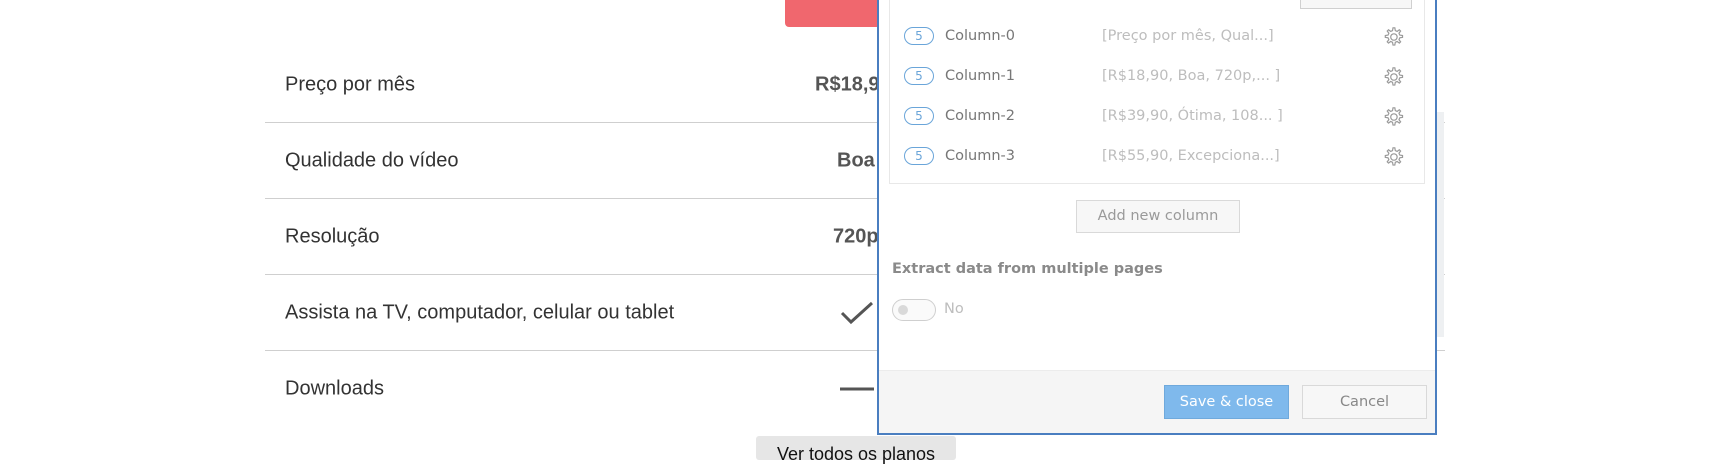 The height and width of the screenshot is (472, 1712). Describe the element at coordinates (1226, 402) in the screenshot. I see `save-close-button: Save & close` at that location.